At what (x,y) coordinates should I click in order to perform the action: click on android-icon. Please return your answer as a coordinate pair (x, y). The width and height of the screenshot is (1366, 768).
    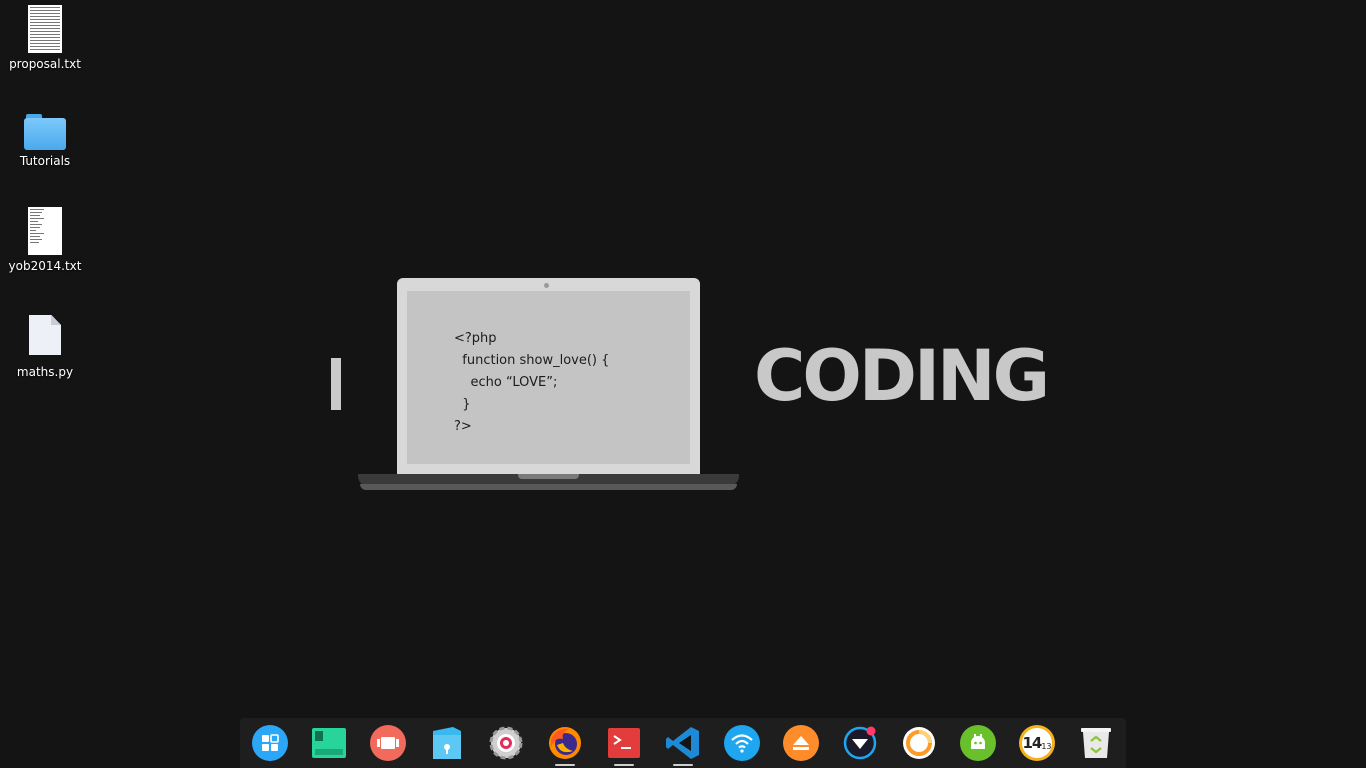
    Looking at the image, I should click on (978, 743).